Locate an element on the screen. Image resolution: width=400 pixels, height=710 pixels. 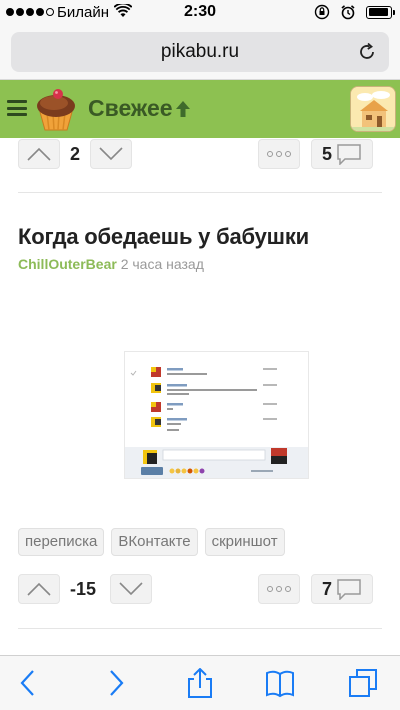
user-avatar is located at coordinates (373, 109).